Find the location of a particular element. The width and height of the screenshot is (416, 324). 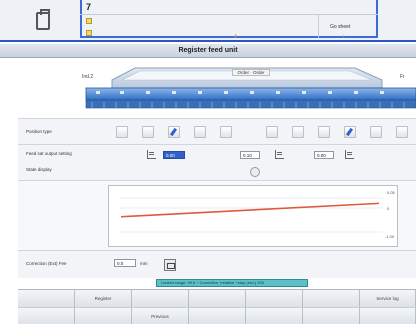

position-type-label: Position type is located at coordinates (39, 131).